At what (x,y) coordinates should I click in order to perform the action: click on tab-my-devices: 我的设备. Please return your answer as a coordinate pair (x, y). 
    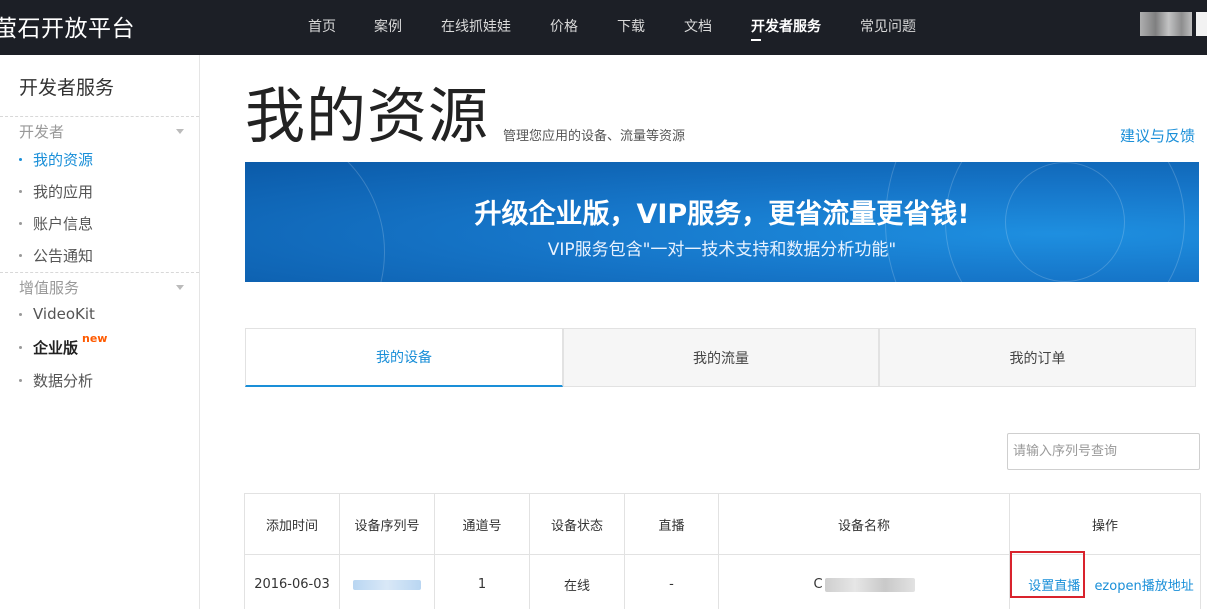
    Looking at the image, I should click on (404, 357).